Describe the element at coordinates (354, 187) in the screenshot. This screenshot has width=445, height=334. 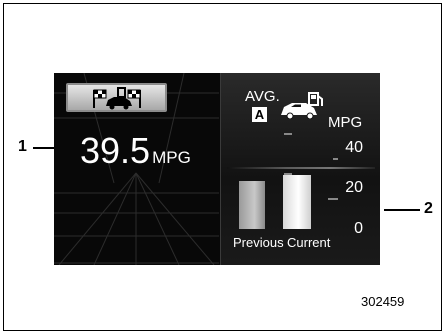
I see `y-tick-label-20: 20` at that location.